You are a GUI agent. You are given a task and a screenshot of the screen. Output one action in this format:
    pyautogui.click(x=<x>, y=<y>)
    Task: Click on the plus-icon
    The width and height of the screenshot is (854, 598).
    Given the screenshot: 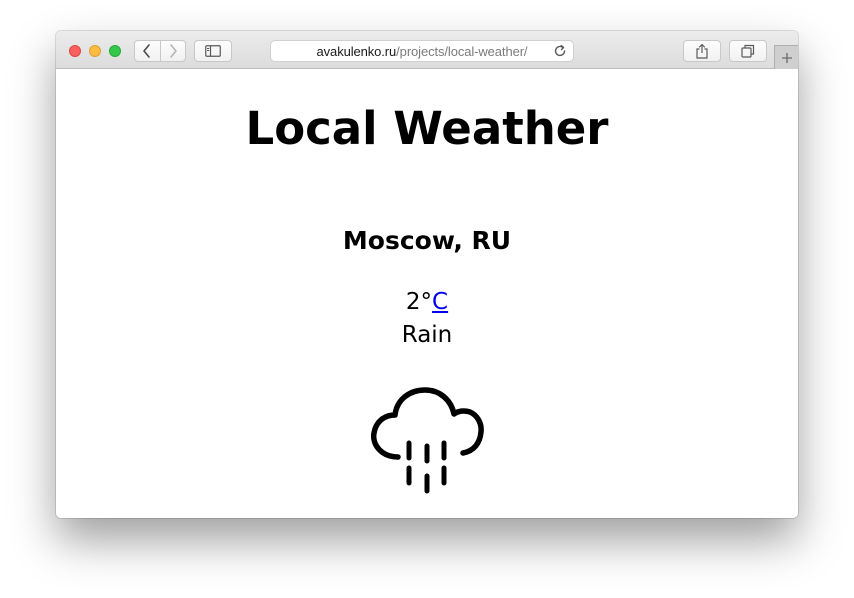 What is the action you would take?
    pyautogui.click(x=786, y=57)
    